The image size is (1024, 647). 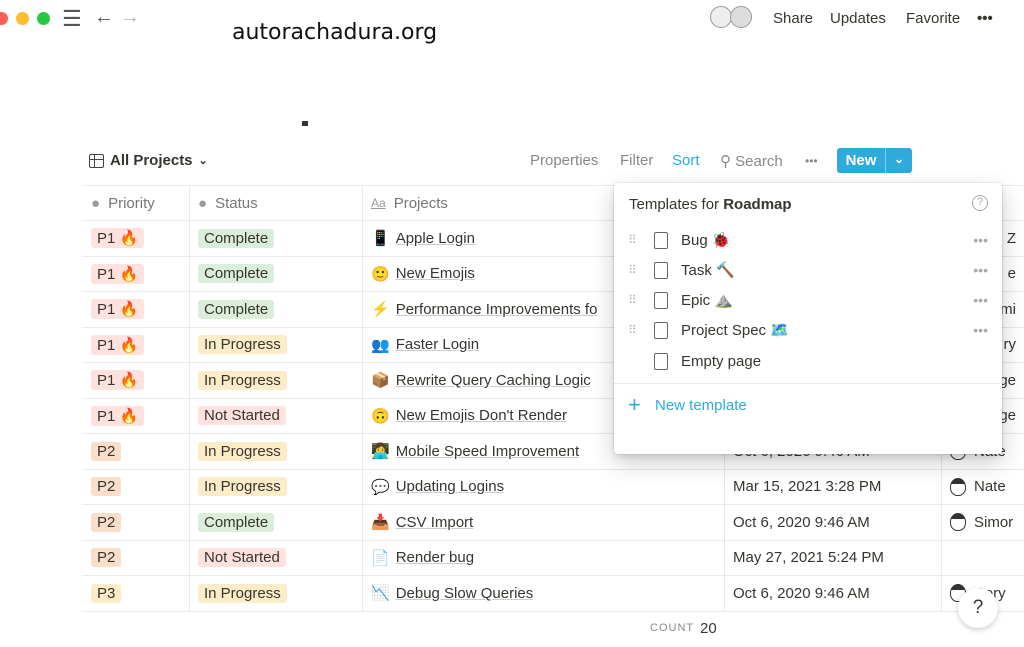 What do you see at coordinates (104, 17) in the screenshot?
I see `back-arrow-icon: ←` at bounding box center [104, 17].